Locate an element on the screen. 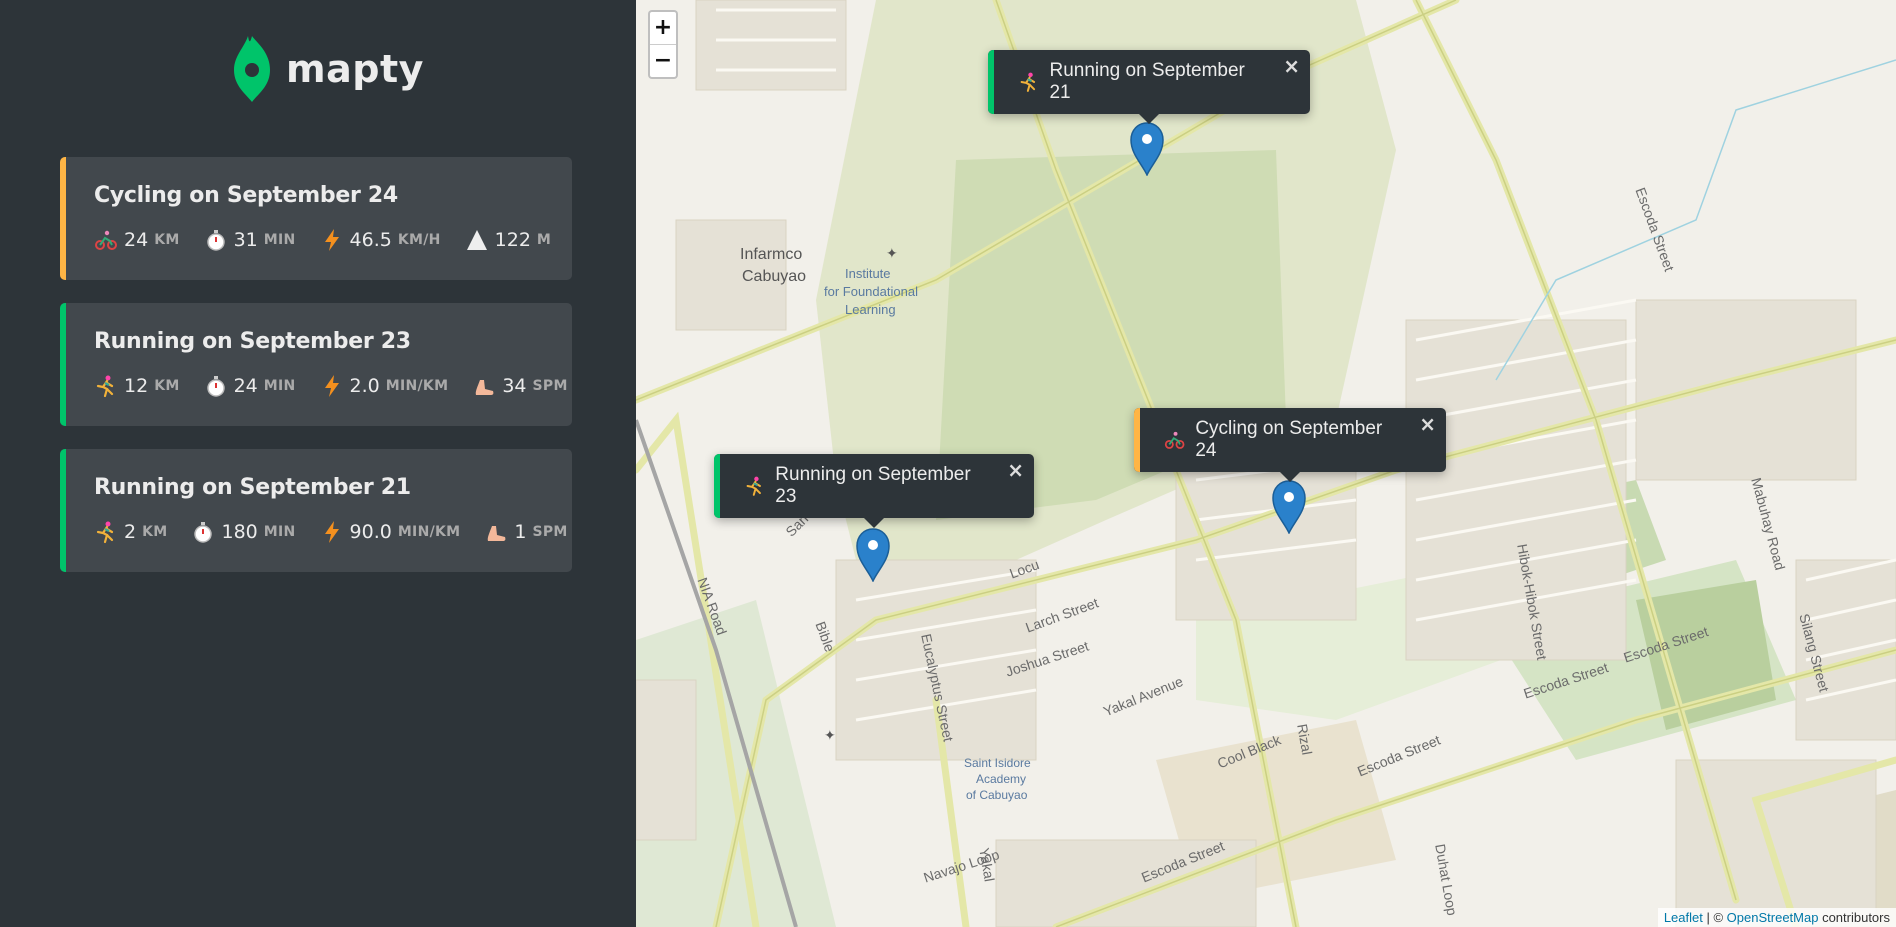  map-attribution: Leaflet | © OpenStreetMap contributors is located at coordinates (1776, 917).